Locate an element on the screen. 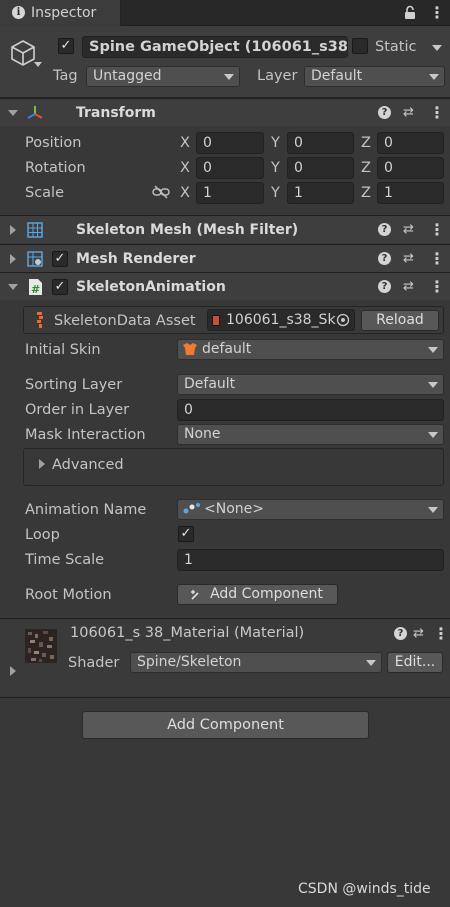 Image resolution: width=450 pixels, height=907 pixels. mesh-filter-header: Skeleton Mesh (Mesh Filter) ? ⇄ ⋮ is located at coordinates (225, 229).